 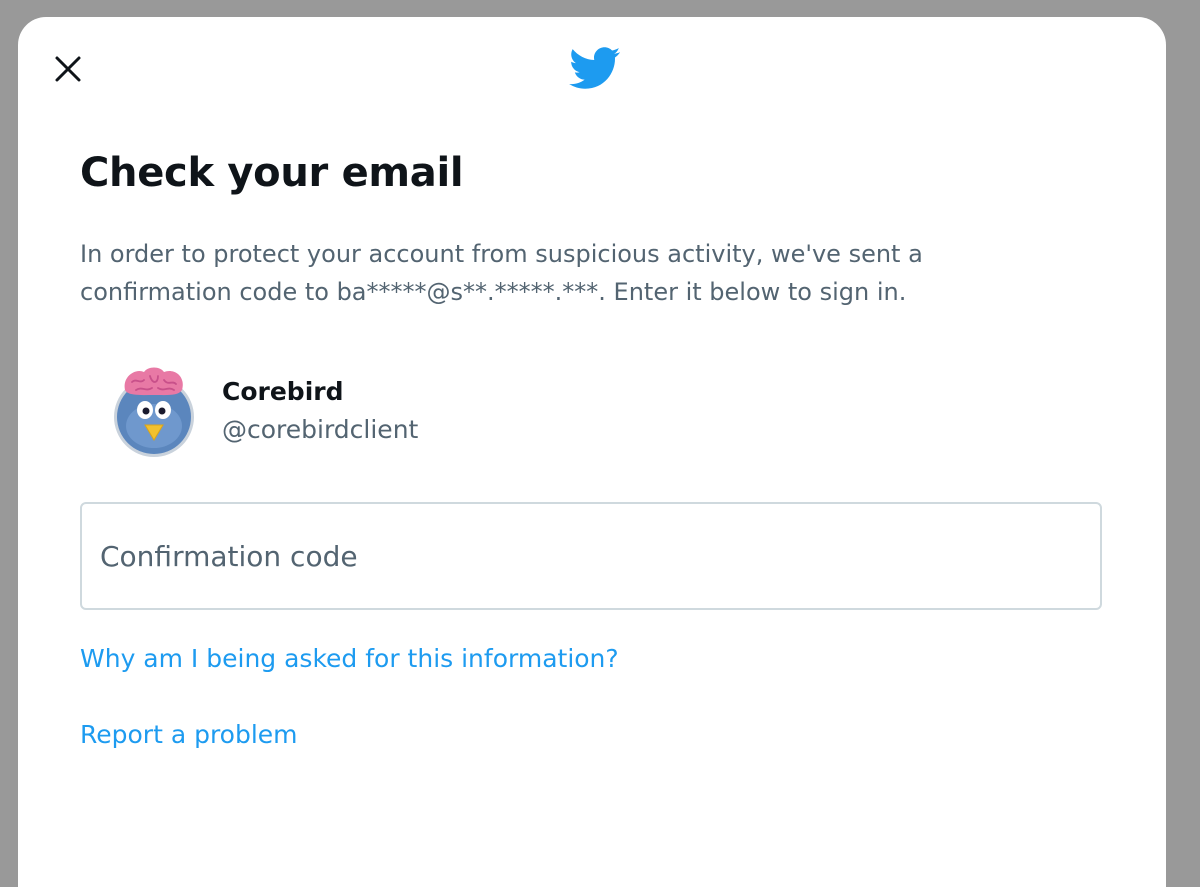 I want to click on close-icon, so click(x=68, y=69).